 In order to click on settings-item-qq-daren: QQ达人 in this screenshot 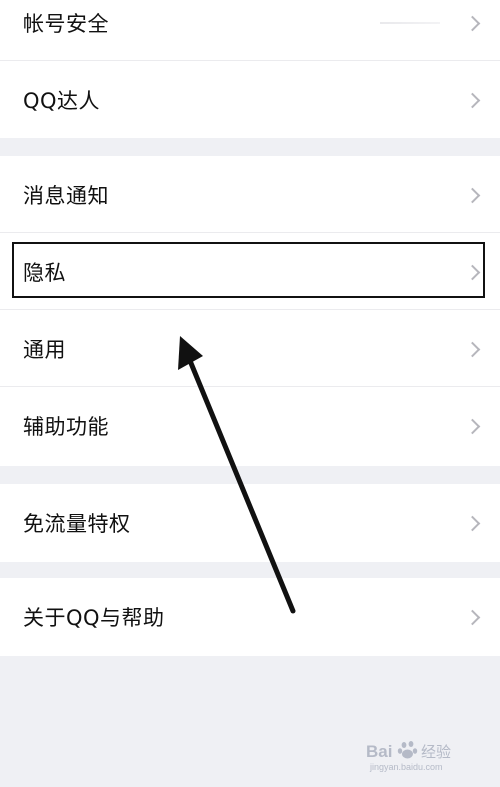, I will do `click(250, 99)`.